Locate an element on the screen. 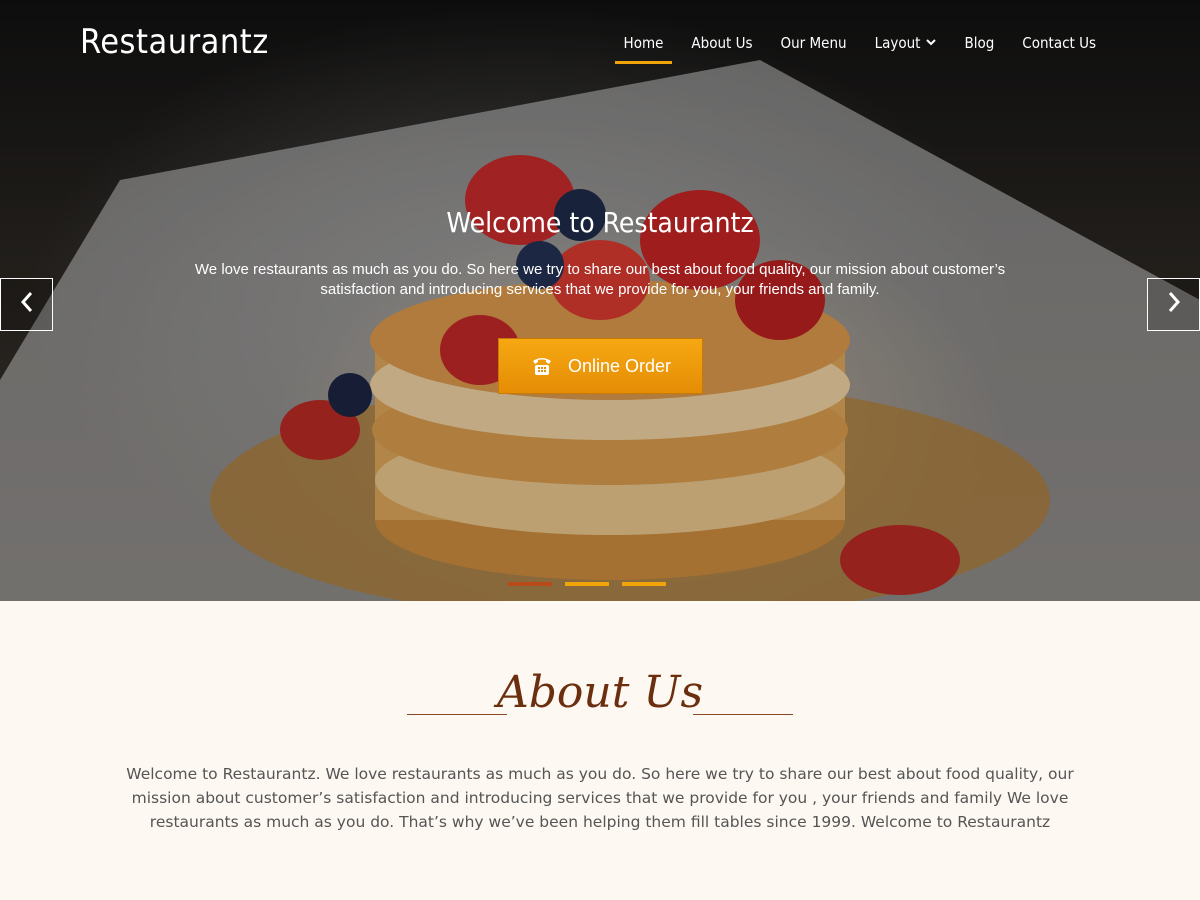 The image size is (1200, 900). nav-item-contact-us: Contact Us is located at coordinates (1059, 47).